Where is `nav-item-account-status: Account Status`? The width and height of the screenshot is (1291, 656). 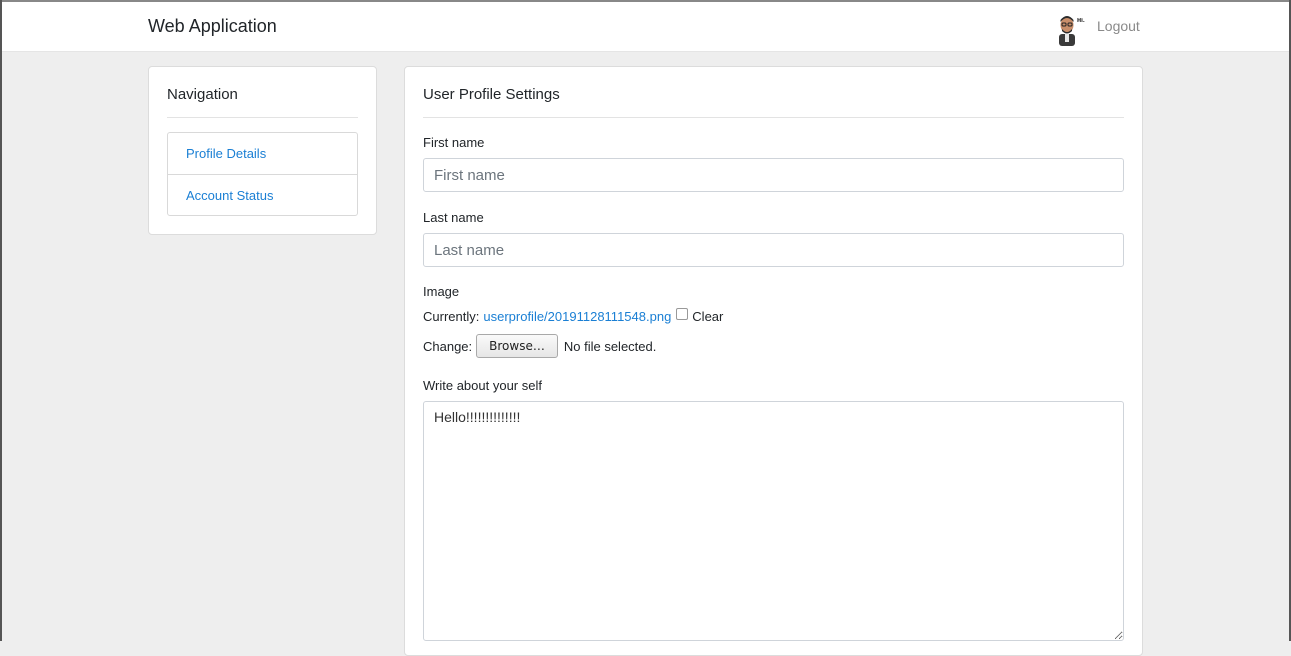
nav-item-account-status: Account Status is located at coordinates (262, 194).